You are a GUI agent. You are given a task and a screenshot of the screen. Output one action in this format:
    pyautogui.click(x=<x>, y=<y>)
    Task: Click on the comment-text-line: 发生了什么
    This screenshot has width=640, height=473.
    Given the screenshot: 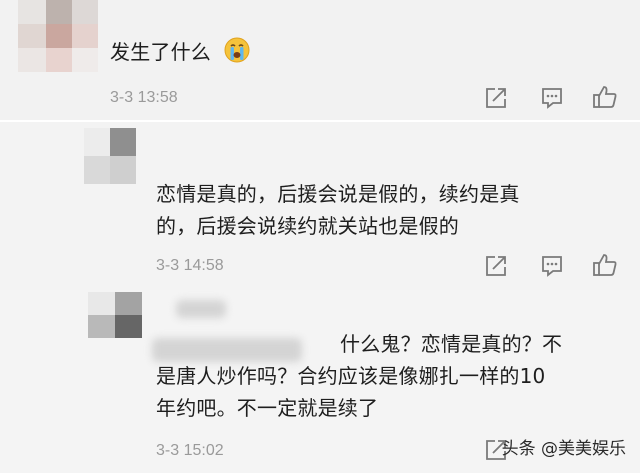 What is the action you would take?
    pyautogui.click(x=160, y=52)
    